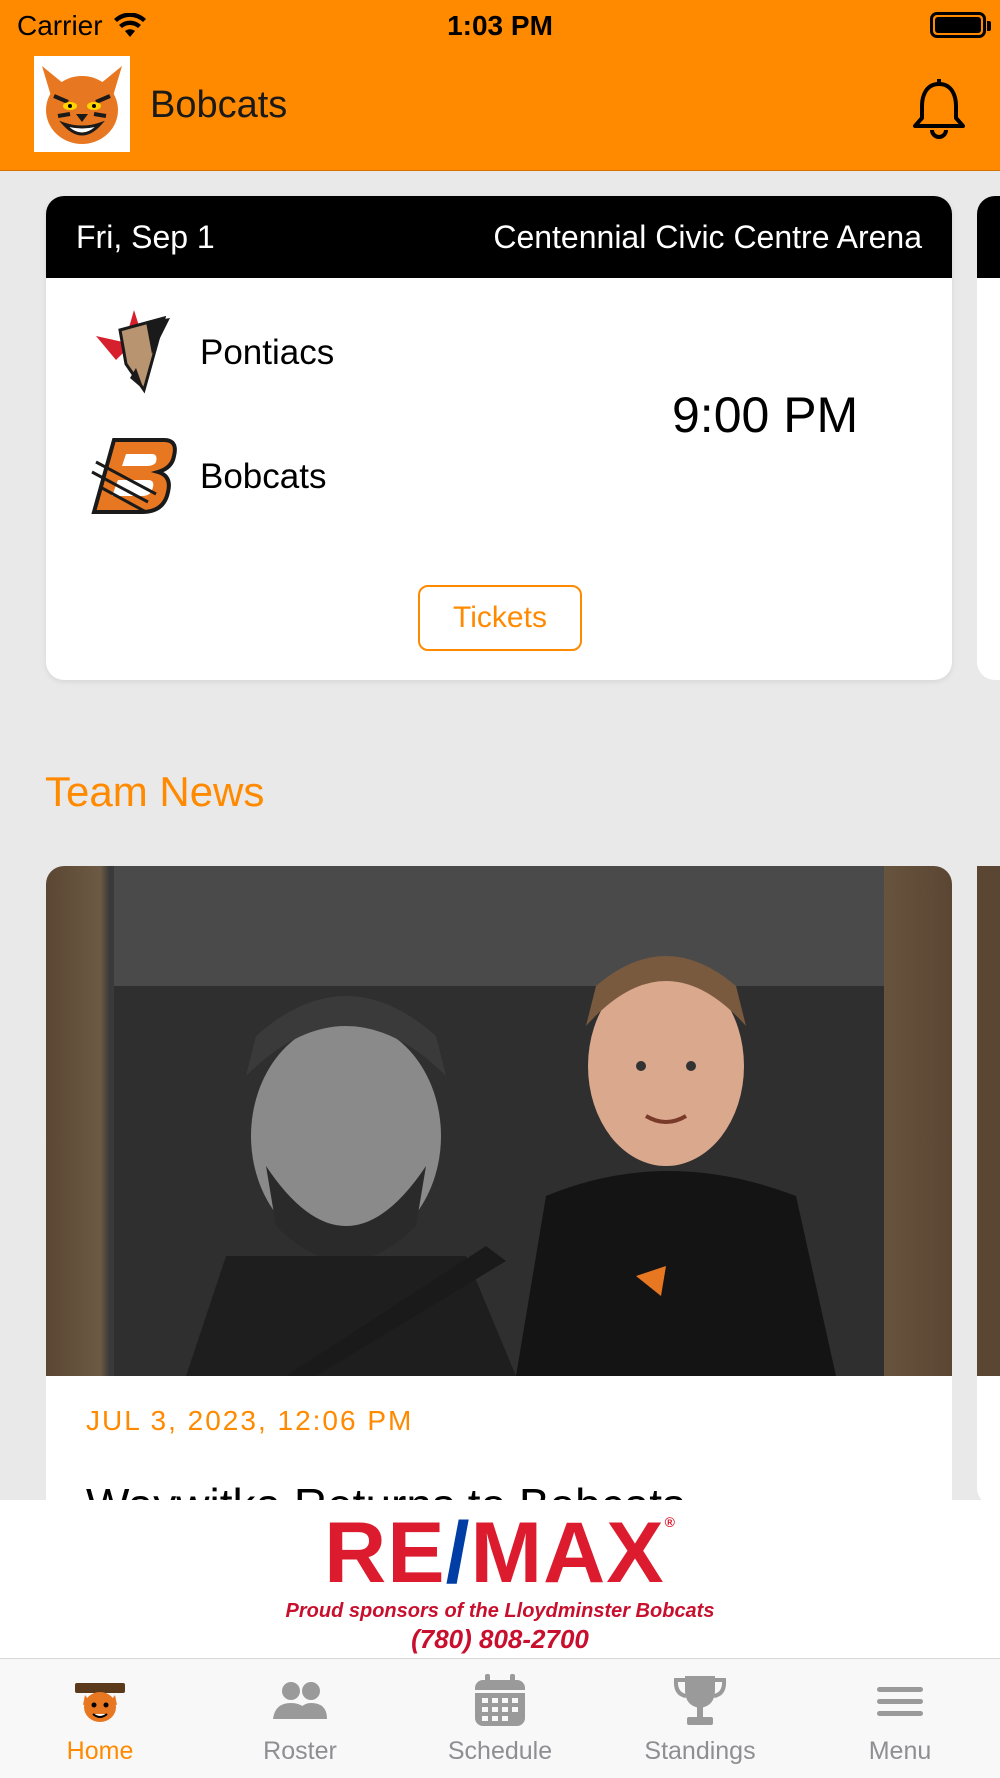 Image resolution: width=1000 pixels, height=1778 pixels. I want to click on tab-roster: Roster, so click(300, 1718).